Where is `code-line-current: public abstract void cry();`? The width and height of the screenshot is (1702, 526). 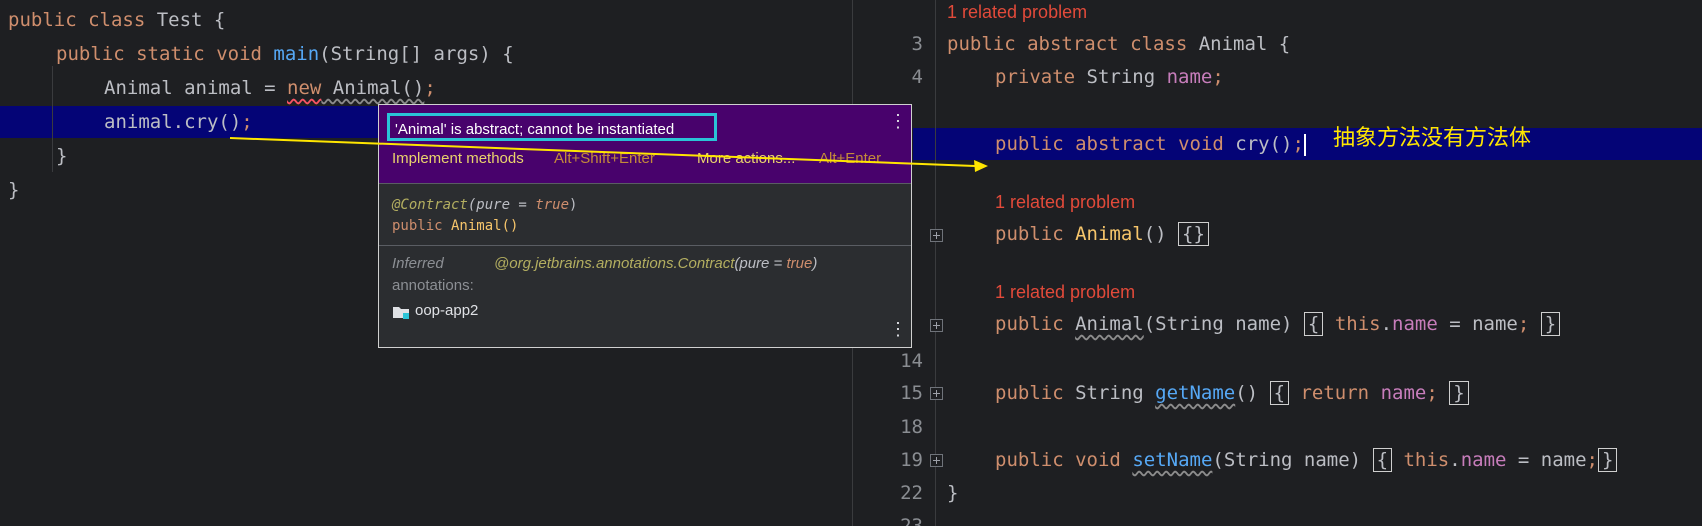 code-line-current: public abstract void cry(); is located at coordinates (1150, 144).